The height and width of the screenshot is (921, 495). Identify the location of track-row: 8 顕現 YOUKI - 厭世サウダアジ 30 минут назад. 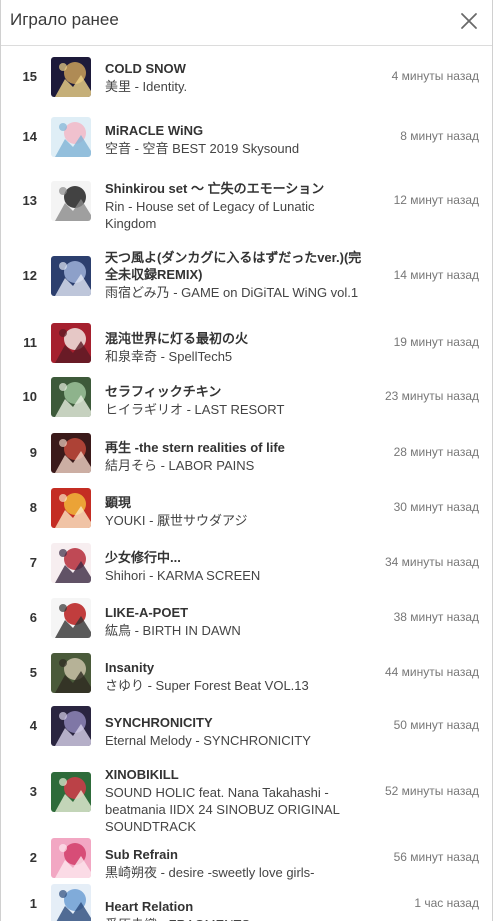
(246, 507).